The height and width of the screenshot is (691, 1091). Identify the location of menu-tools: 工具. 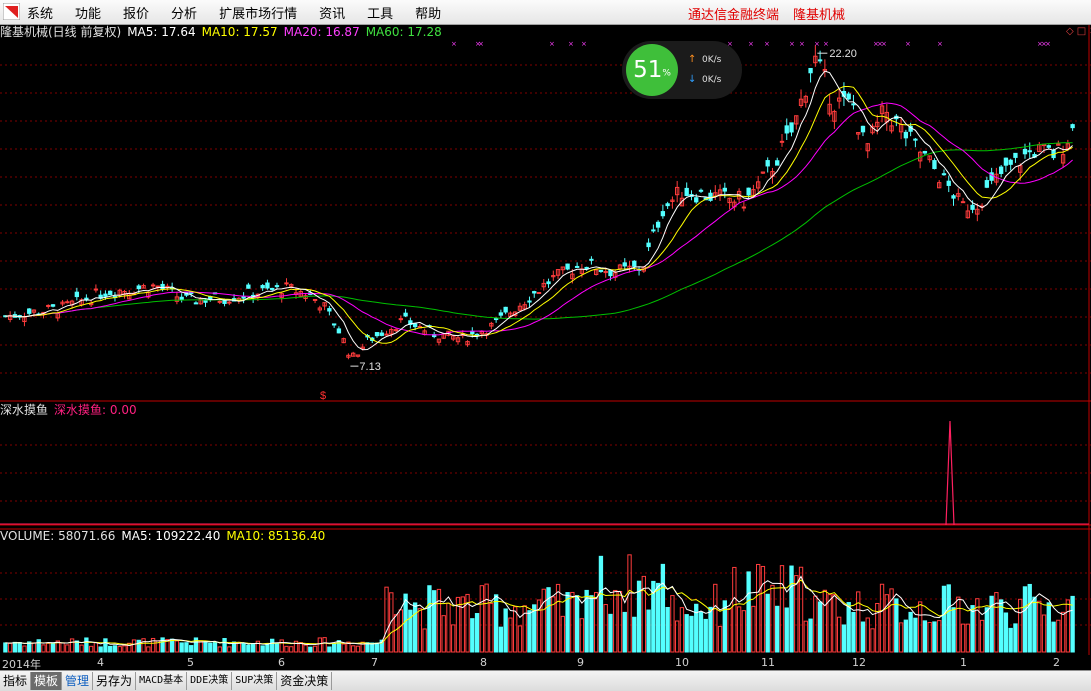
(380, 12).